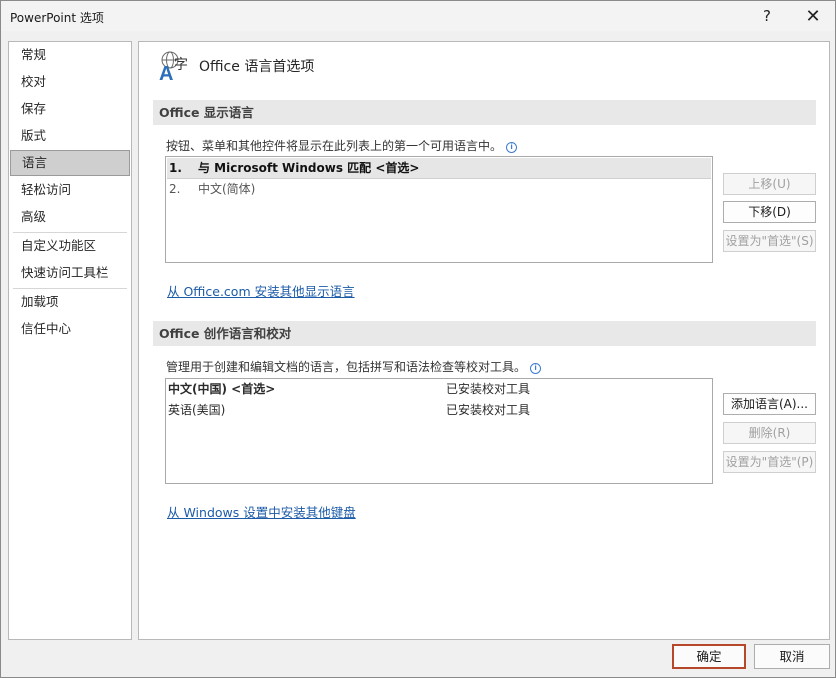 The height and width of the screenshot is (678, 836). Describe the element at coordinates (439, 168) in the screenshot. I see `list-item: 1. 与 Microsoft Windows 匹配 <首选>` at that location.